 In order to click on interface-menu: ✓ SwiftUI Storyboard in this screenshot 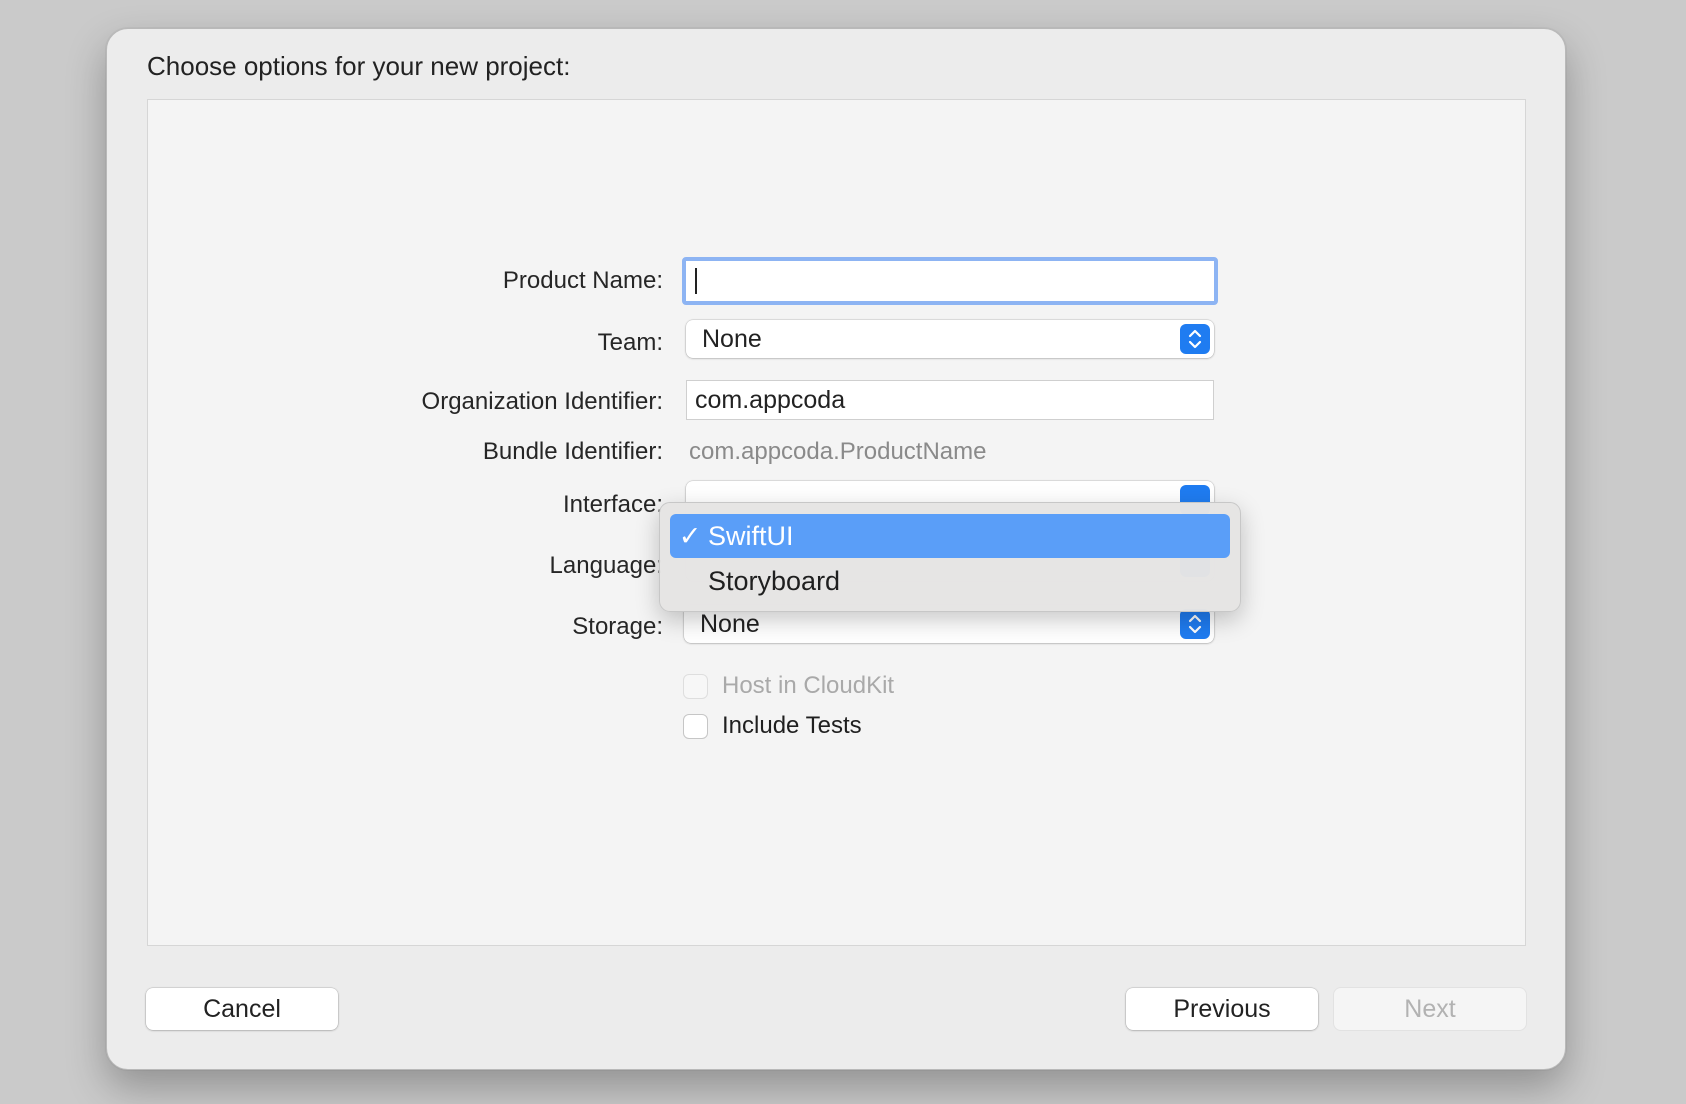, I will do `click(950, 557)`.